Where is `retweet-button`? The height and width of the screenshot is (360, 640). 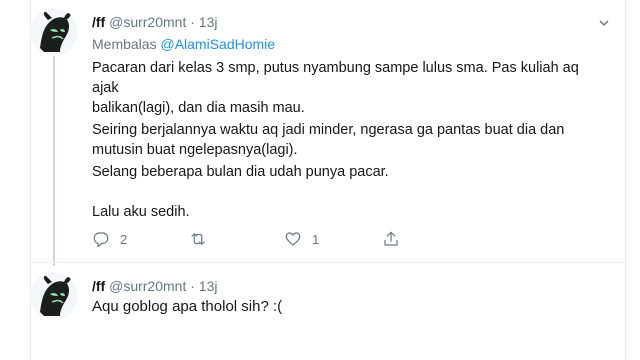 retweet-button is located at coordinates (203, 239).